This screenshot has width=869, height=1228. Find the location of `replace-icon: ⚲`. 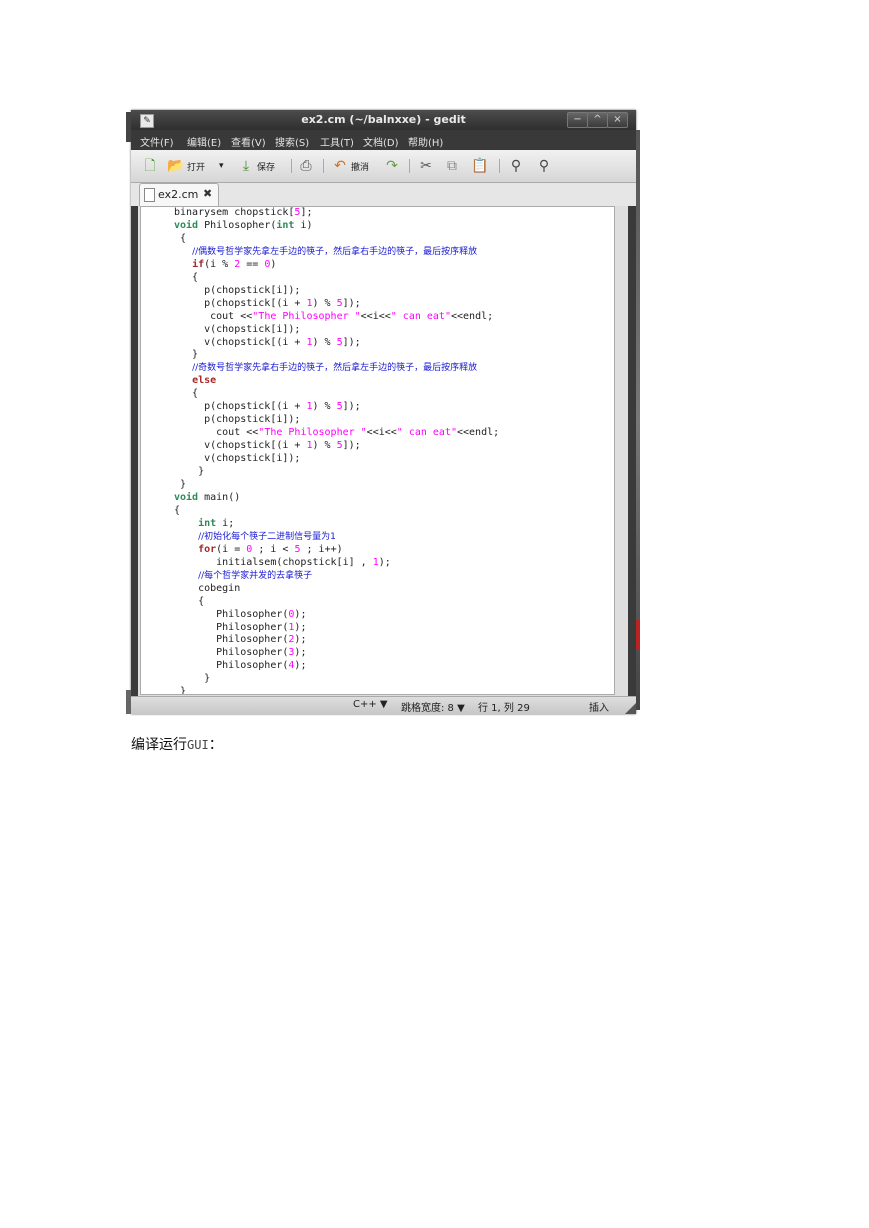

replace-icon: ⚲ is located at coordinates (544, 166).